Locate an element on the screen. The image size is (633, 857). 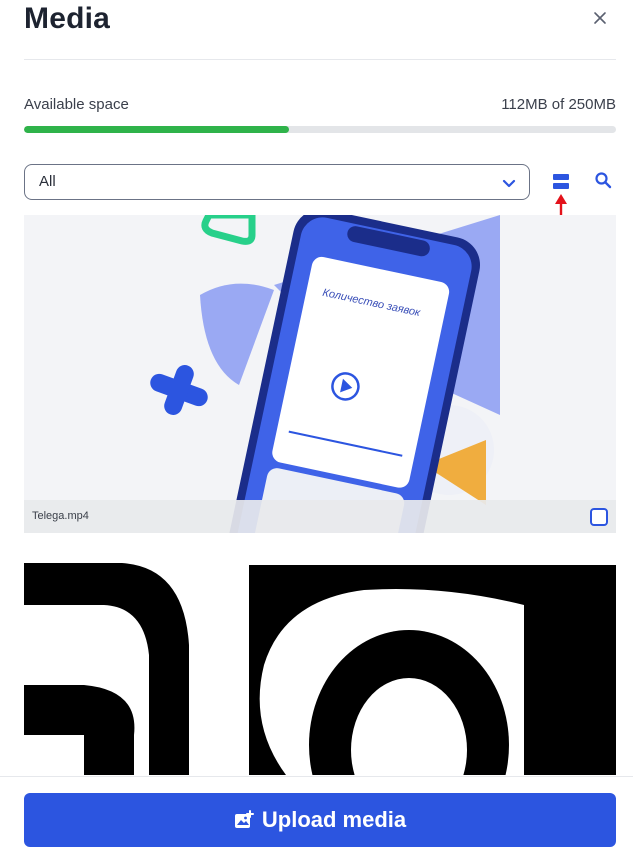
search-icon is located at coordinates (603, 180).